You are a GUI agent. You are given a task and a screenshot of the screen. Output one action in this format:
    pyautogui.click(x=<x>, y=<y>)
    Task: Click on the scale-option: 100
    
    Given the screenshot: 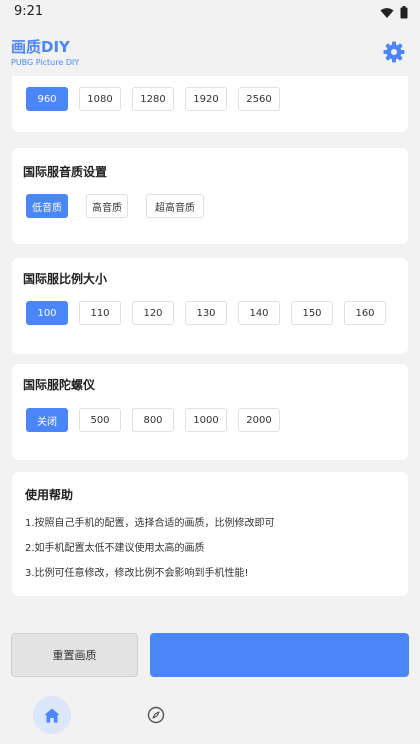 What is the action you would take?
    pyautogui.click(x=47, y=313)
    